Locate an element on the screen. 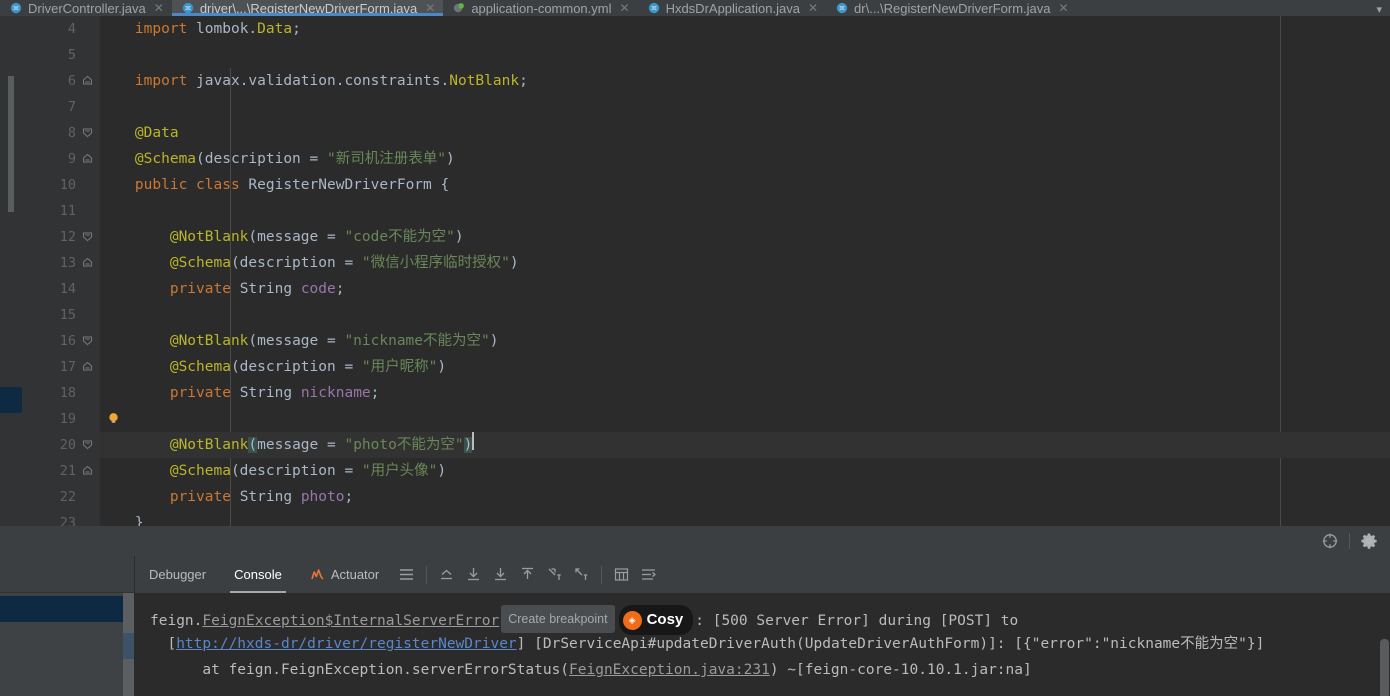 The height and width of the screenshot is (696, 1390). console-url-link: http://hxds-dr/driver/registerNewDriver is located at coordinates (346, 644).